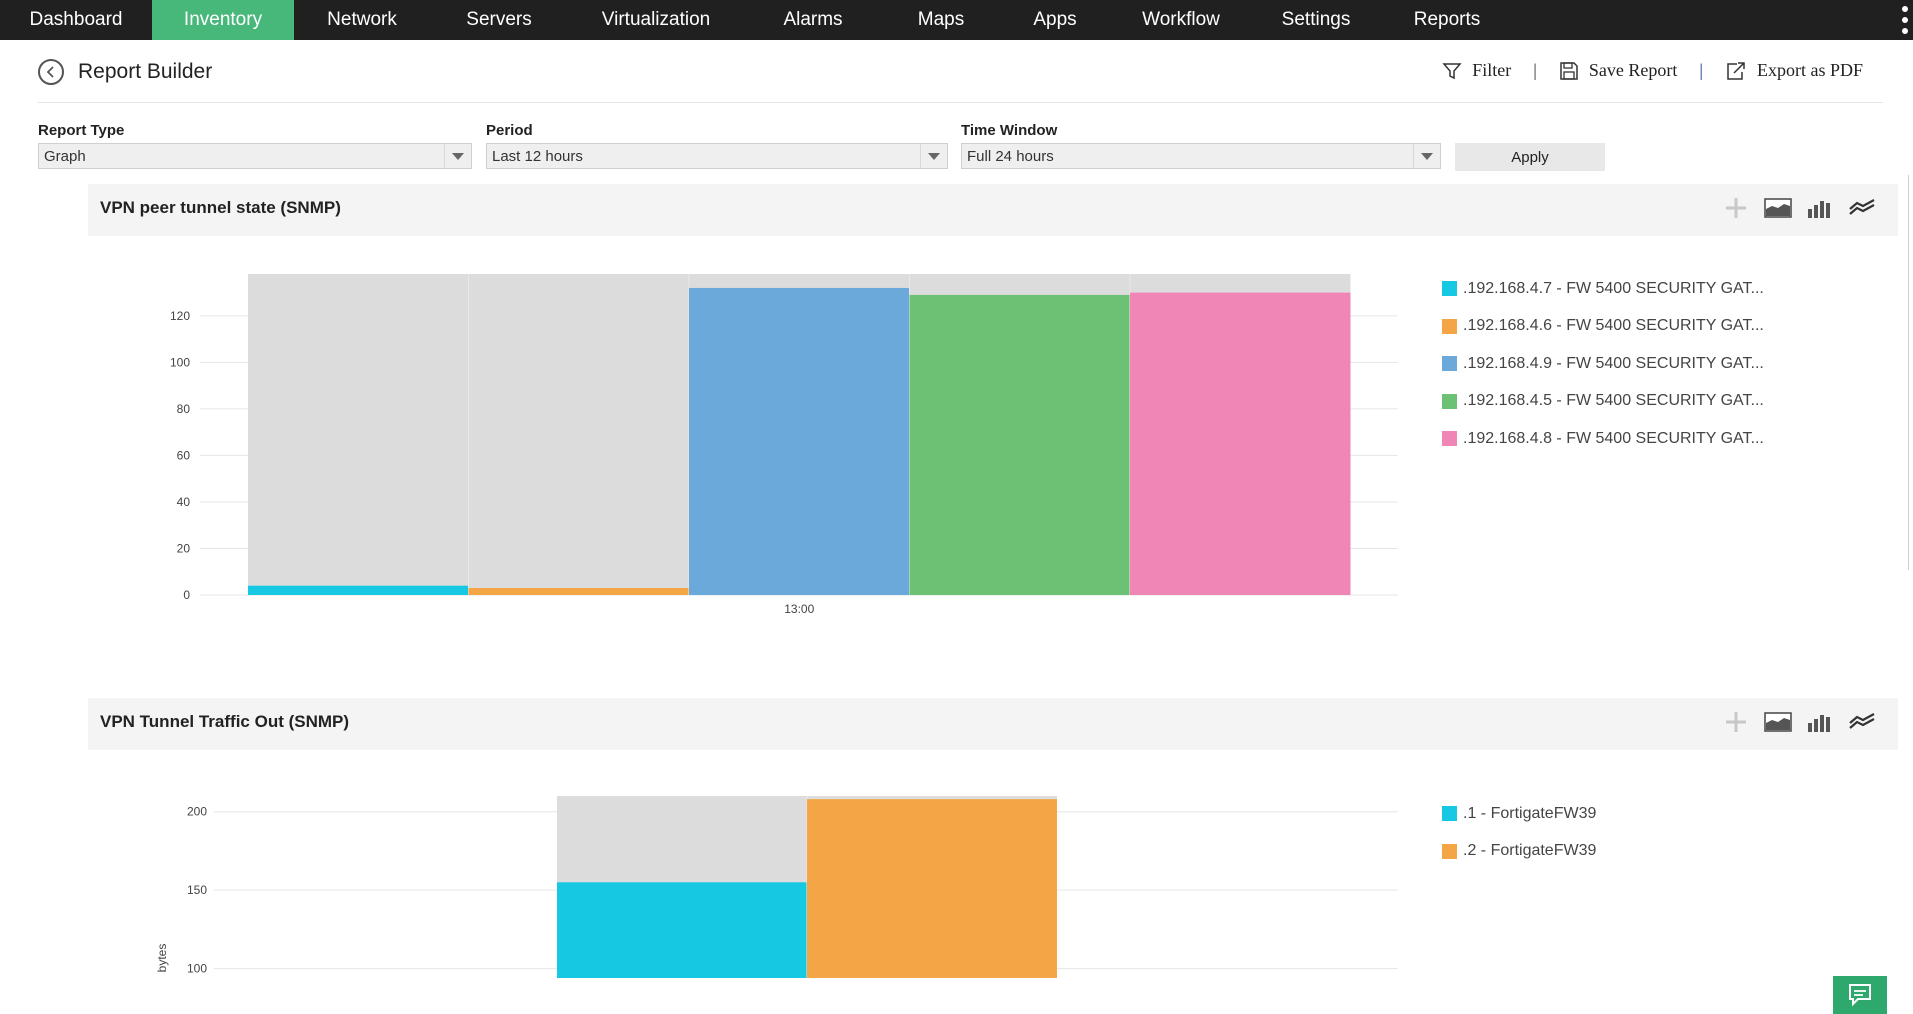  Describe the element at coordinates (180, 316) in the screenshot. I see `y-tick-label: 120` at that location.